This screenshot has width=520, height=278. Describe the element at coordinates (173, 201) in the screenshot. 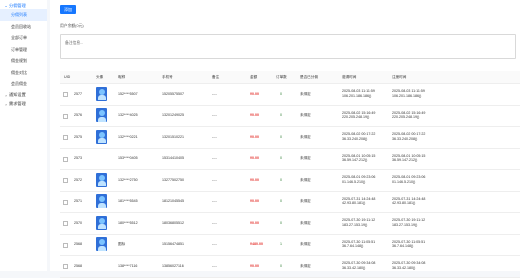

I see `phone-cell: 18121045545` at that location.